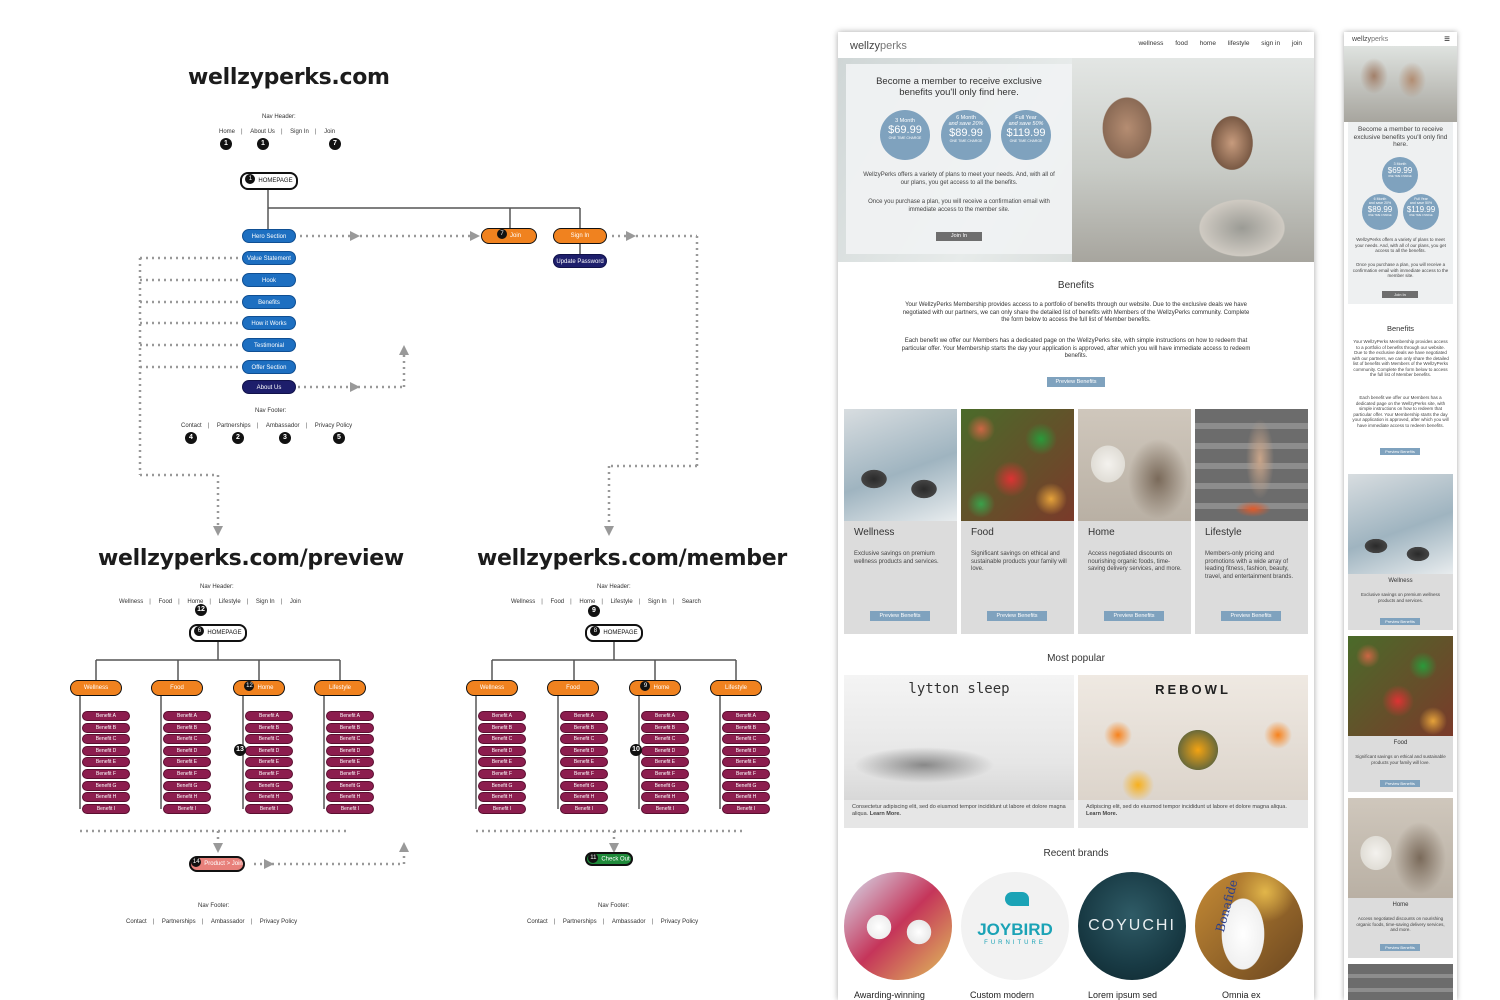  What do you see at coordinates (350, 727) in the screenshot?
I see `preview-benefit-node: Benefit B` at bounding box center [350, 727].